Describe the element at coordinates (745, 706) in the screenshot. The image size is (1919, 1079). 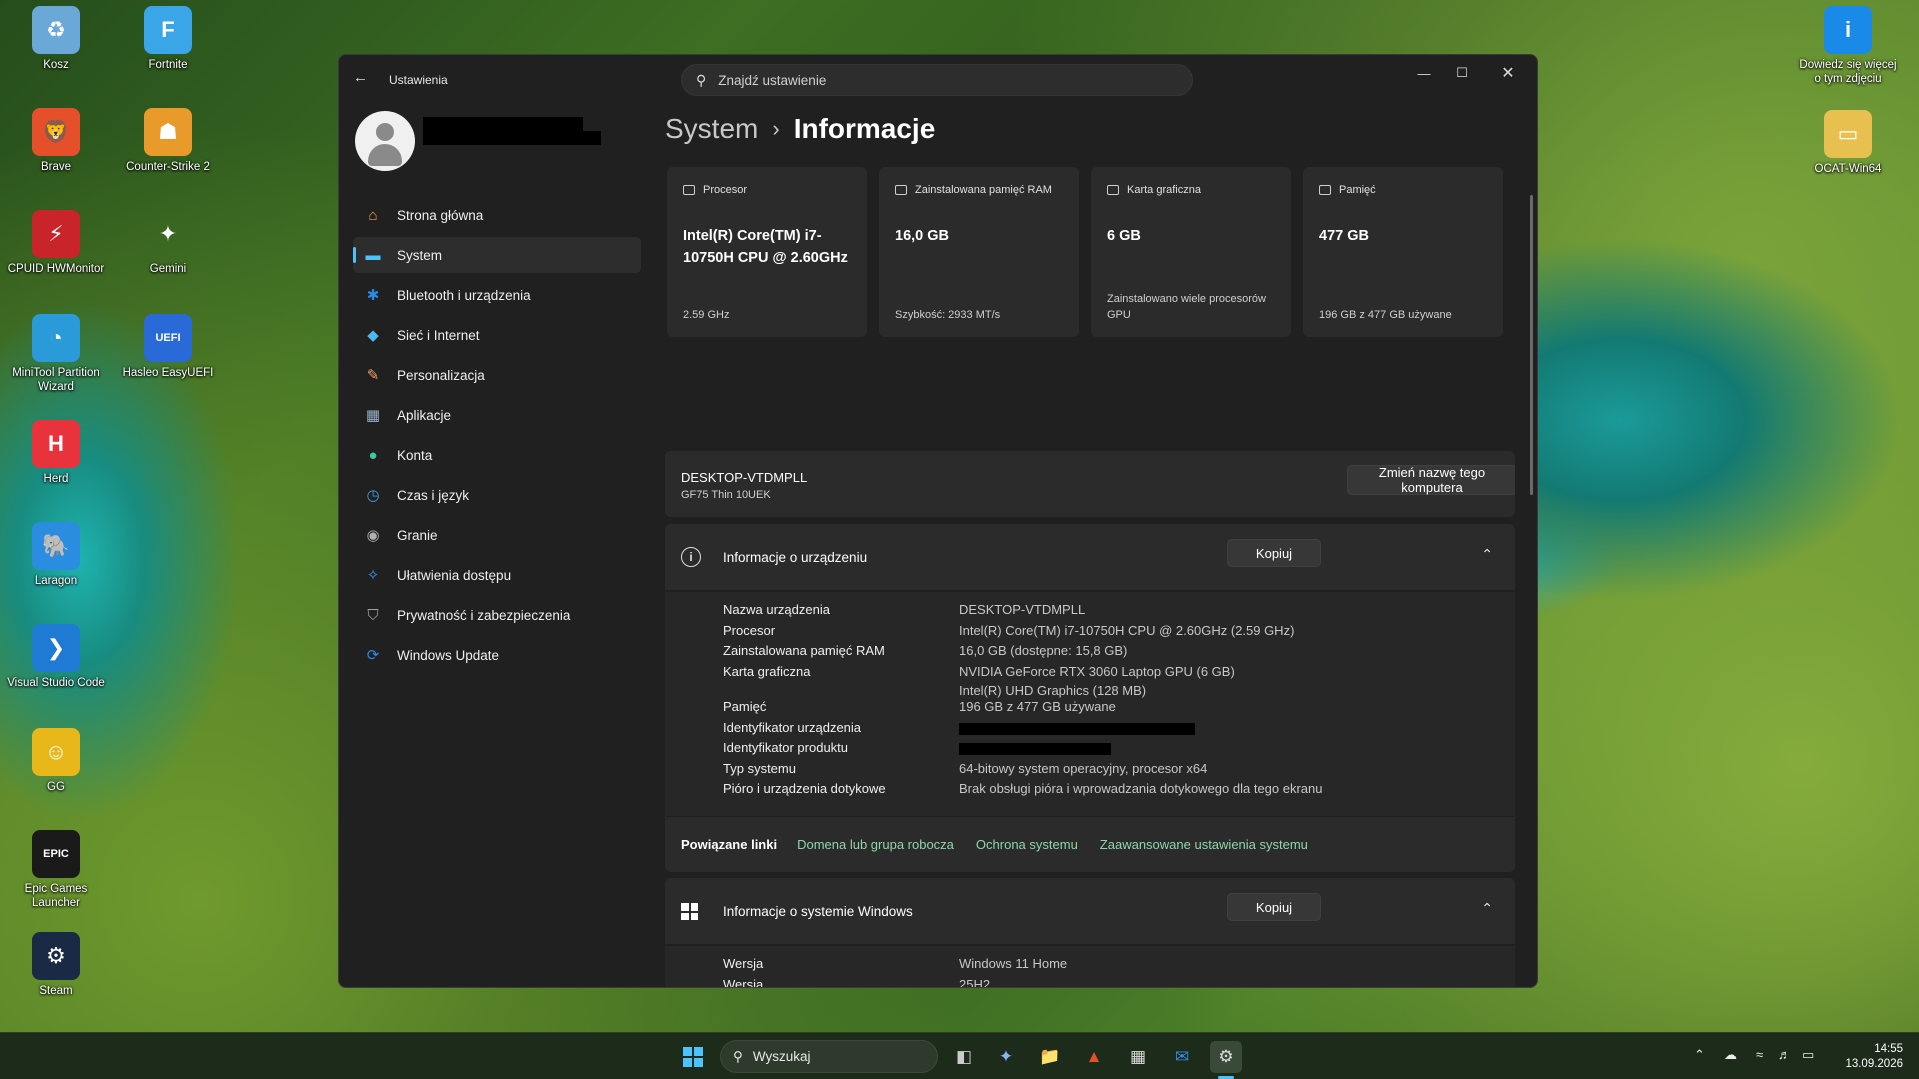
I see `spec-key: Pamięć` at that location.